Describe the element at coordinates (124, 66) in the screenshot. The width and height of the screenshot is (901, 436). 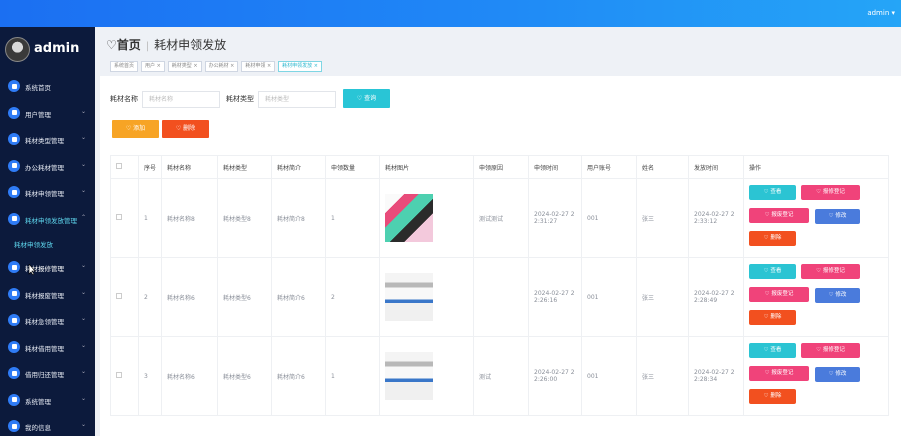
I see `tag-home: 系统首页` at that location.